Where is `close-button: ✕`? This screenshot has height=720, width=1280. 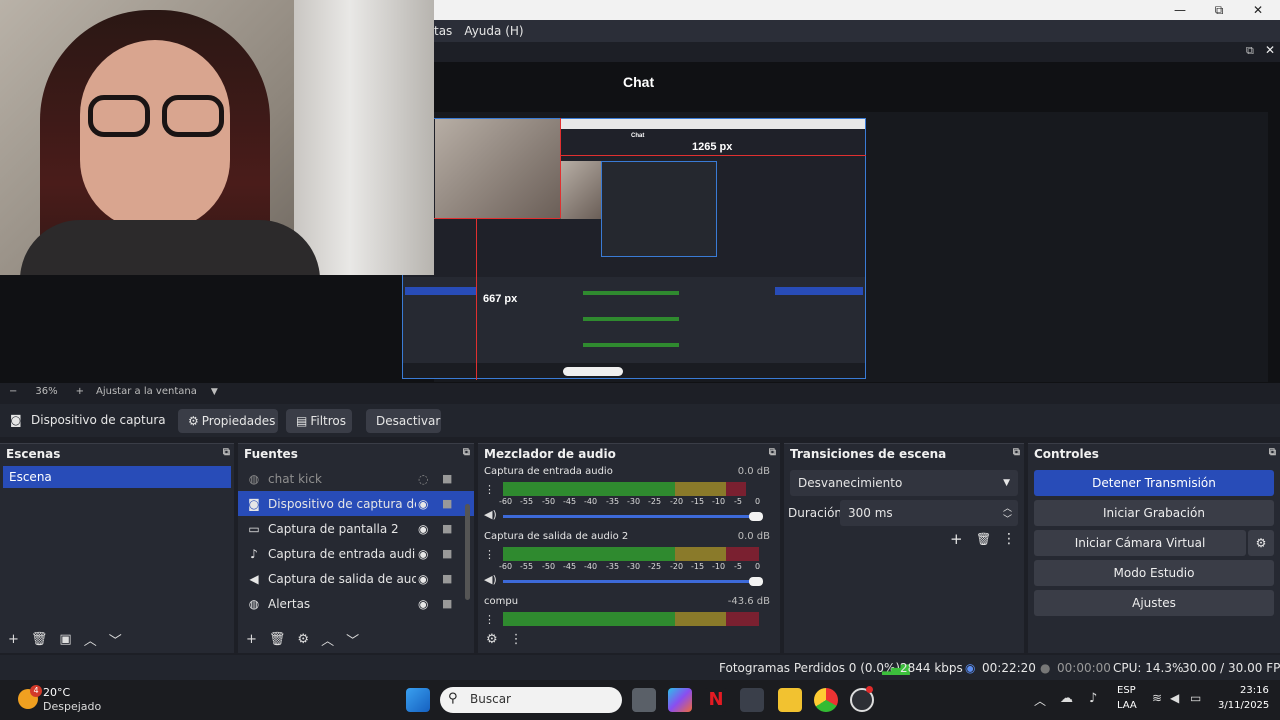
close-button: ✕ is located at coordinates (1258, 10).